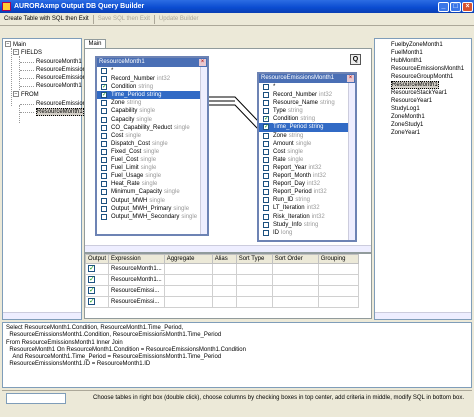 Image resolution: width=474 pixels, height=417 pixels. Describe the element at coordinates (46, 19) in the screenshot. I see `create-table-button: Create Table with SQL then Exit` at that location.